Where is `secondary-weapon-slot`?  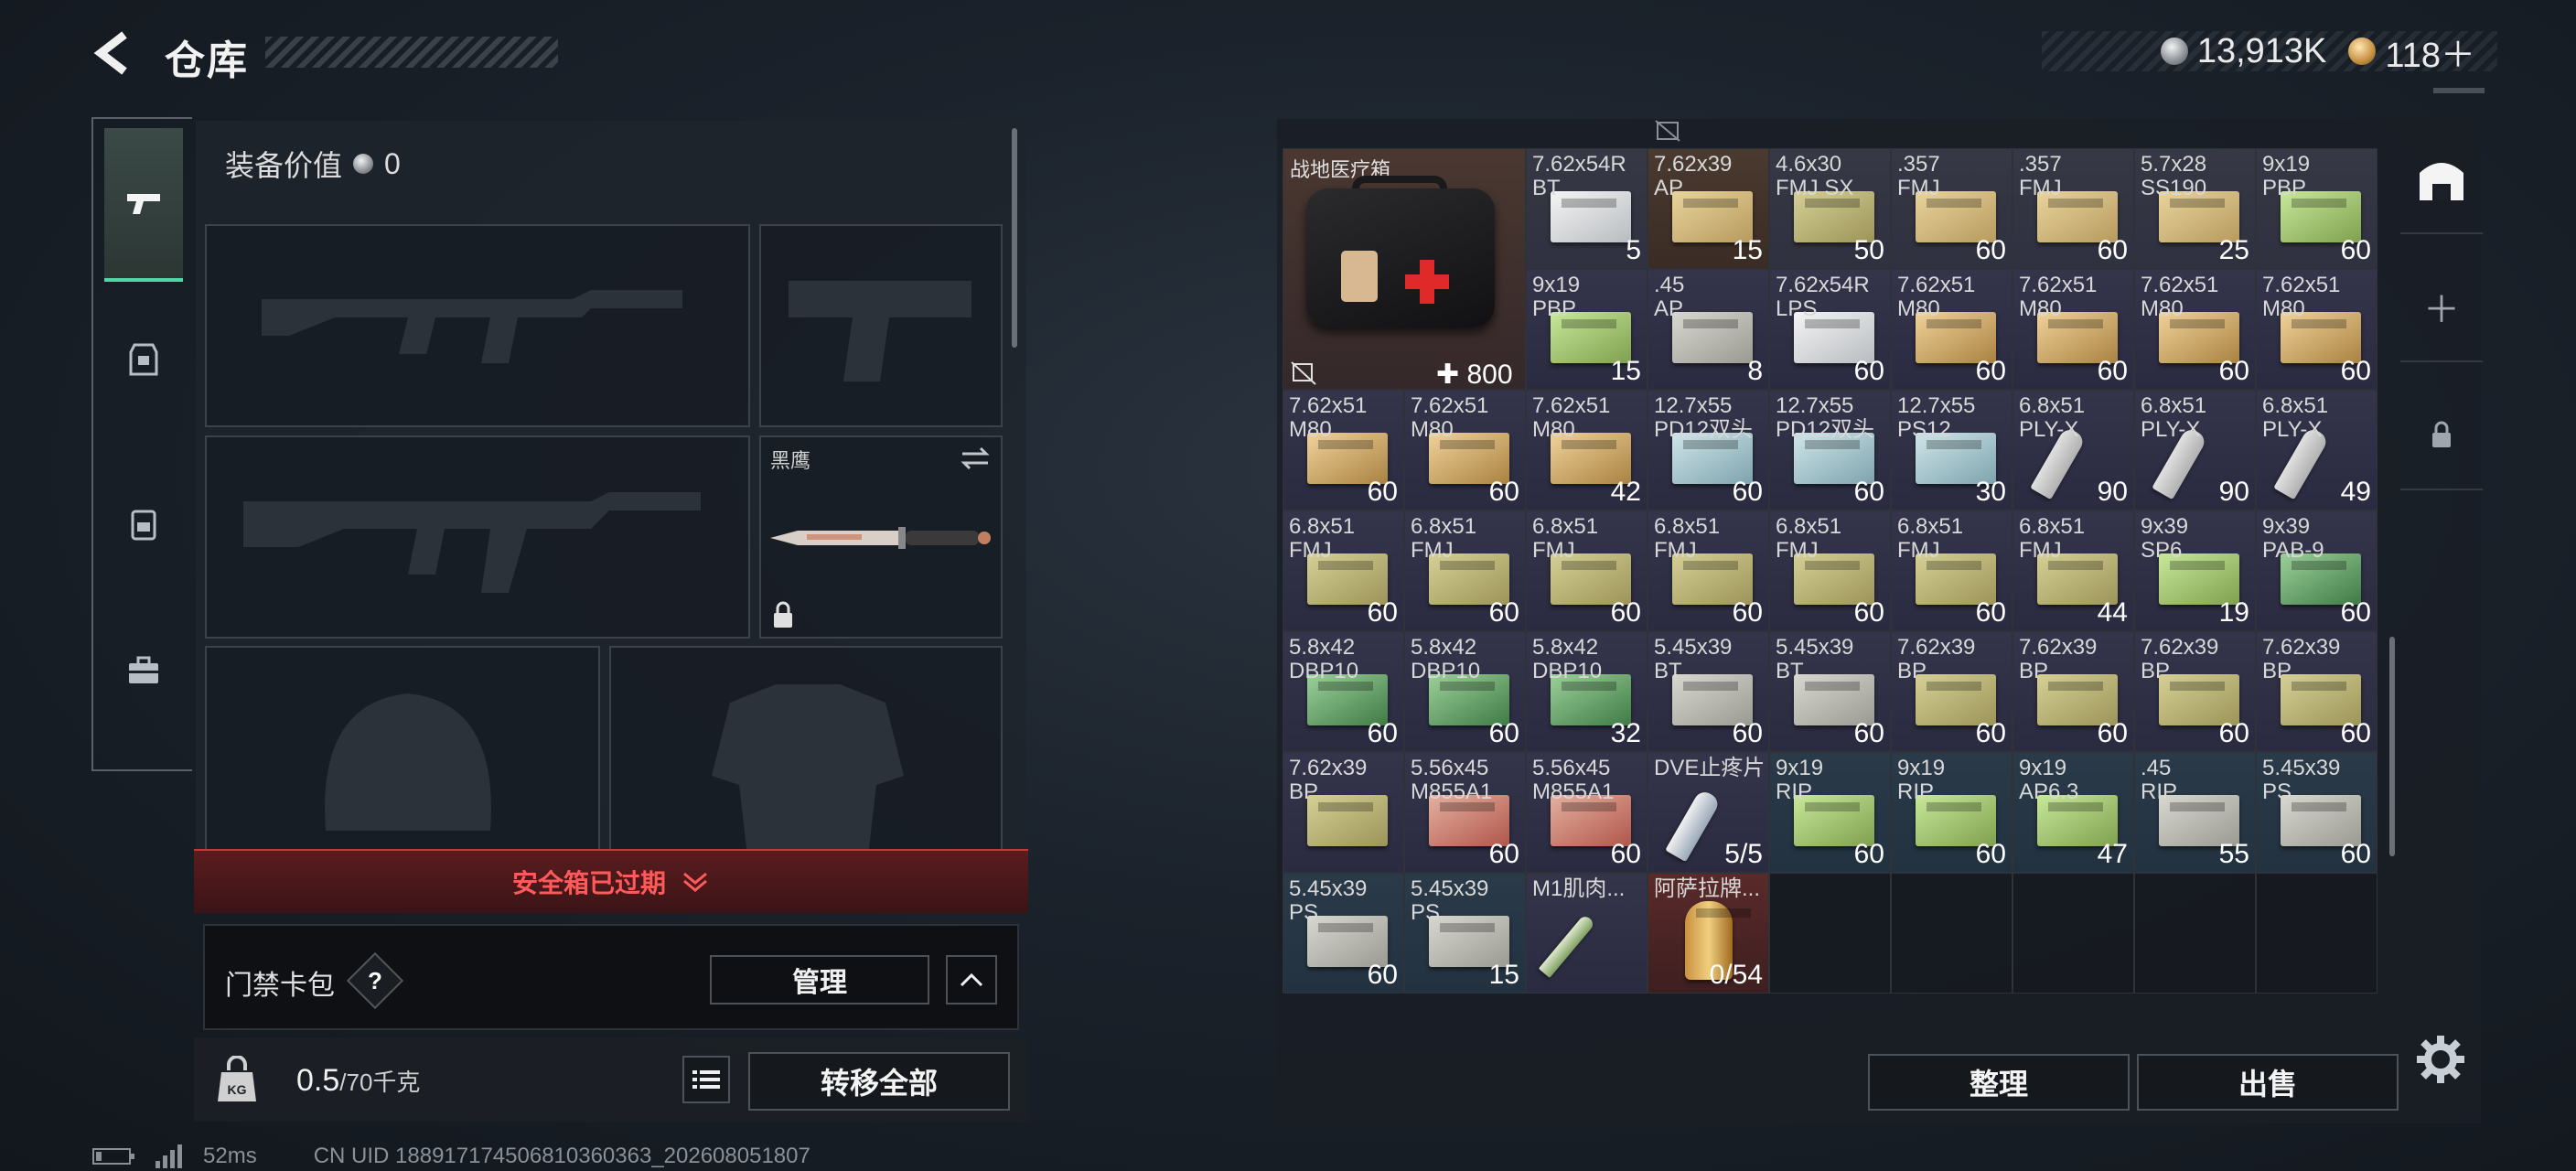 secondary-weapon-slot is located at coordinates (478, 537).